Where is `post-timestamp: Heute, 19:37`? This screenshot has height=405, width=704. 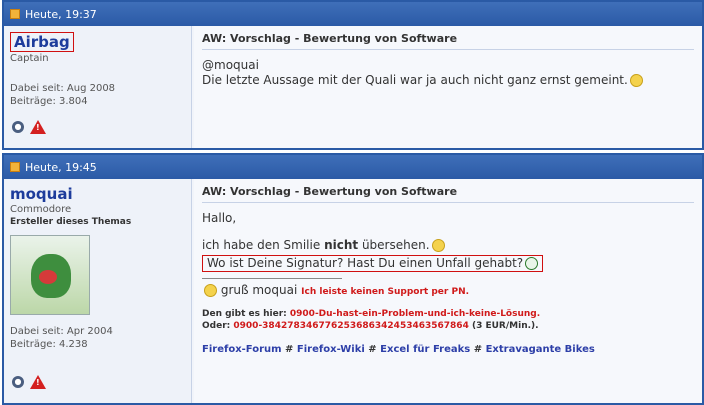
post-timestamp: Heute, 19:37 is located at coordinates (61, 14).